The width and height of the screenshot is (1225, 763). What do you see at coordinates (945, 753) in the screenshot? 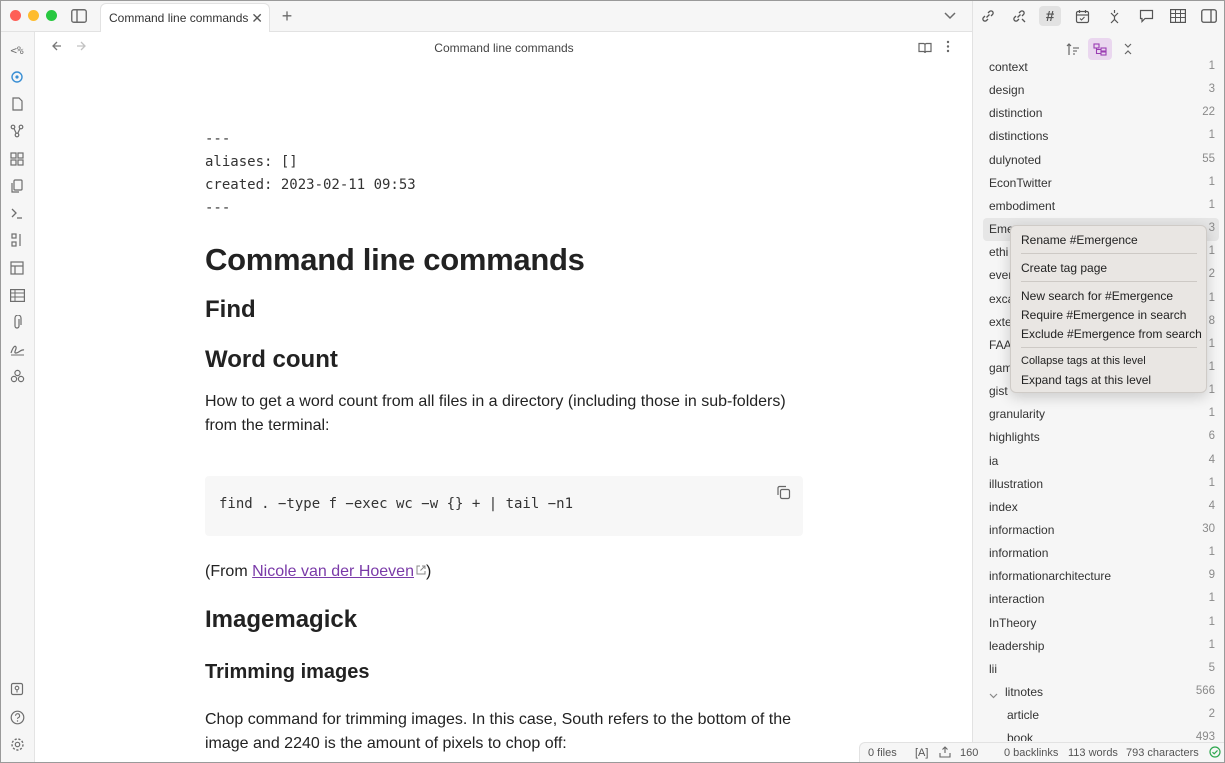
I see `sync-upload-icon` at bounding box center [945, 753].